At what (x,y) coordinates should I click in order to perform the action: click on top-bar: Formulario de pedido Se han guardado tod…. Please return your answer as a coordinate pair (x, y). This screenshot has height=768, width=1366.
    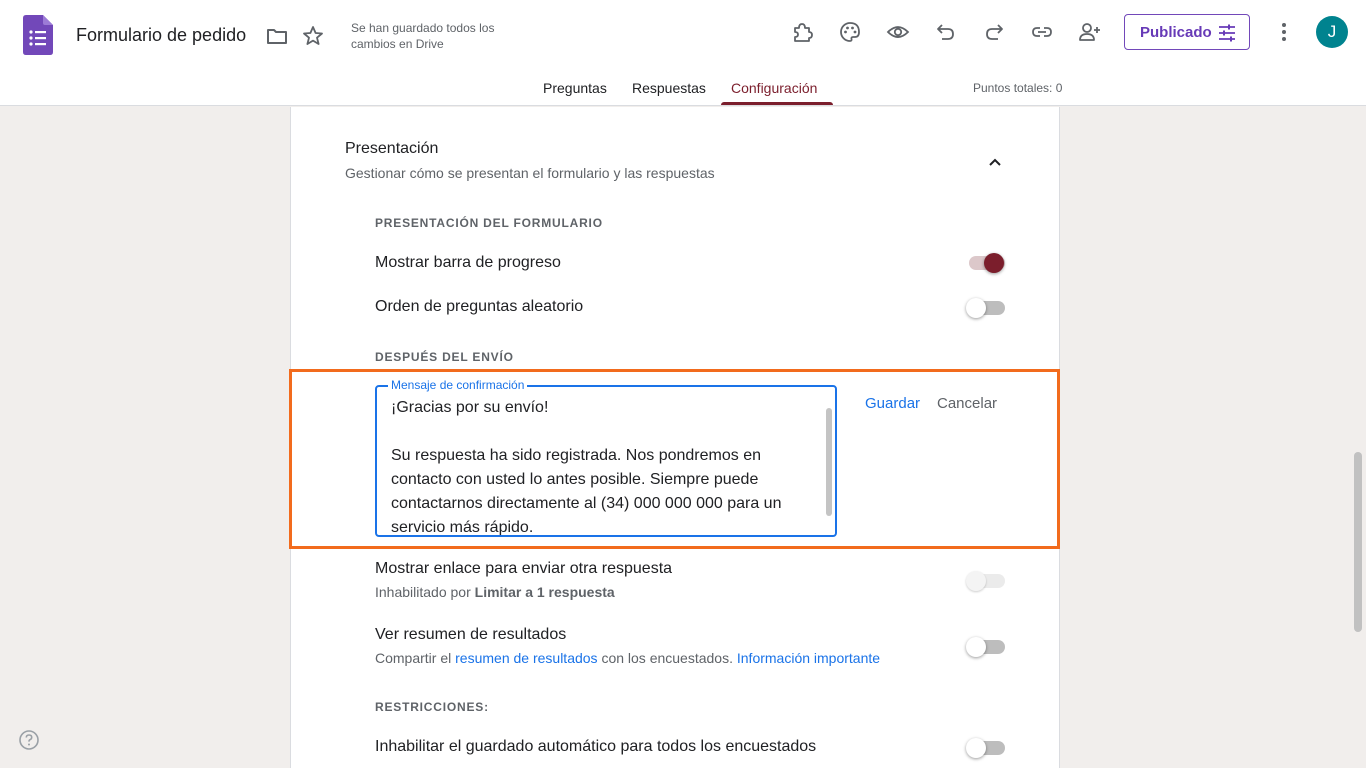
    Looking at the image, I should click on (683, 53).